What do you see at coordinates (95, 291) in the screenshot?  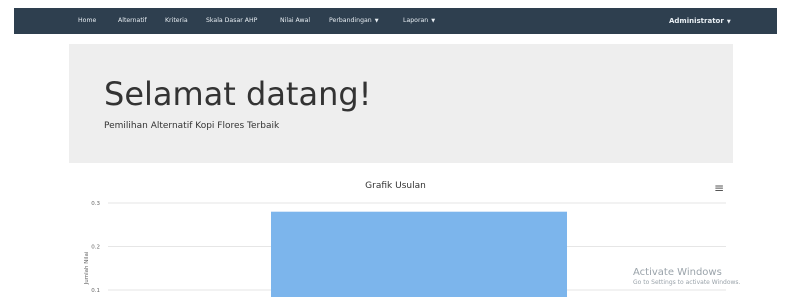 I see `y-tick-label: 0.1` at bounding box center [95, 291].